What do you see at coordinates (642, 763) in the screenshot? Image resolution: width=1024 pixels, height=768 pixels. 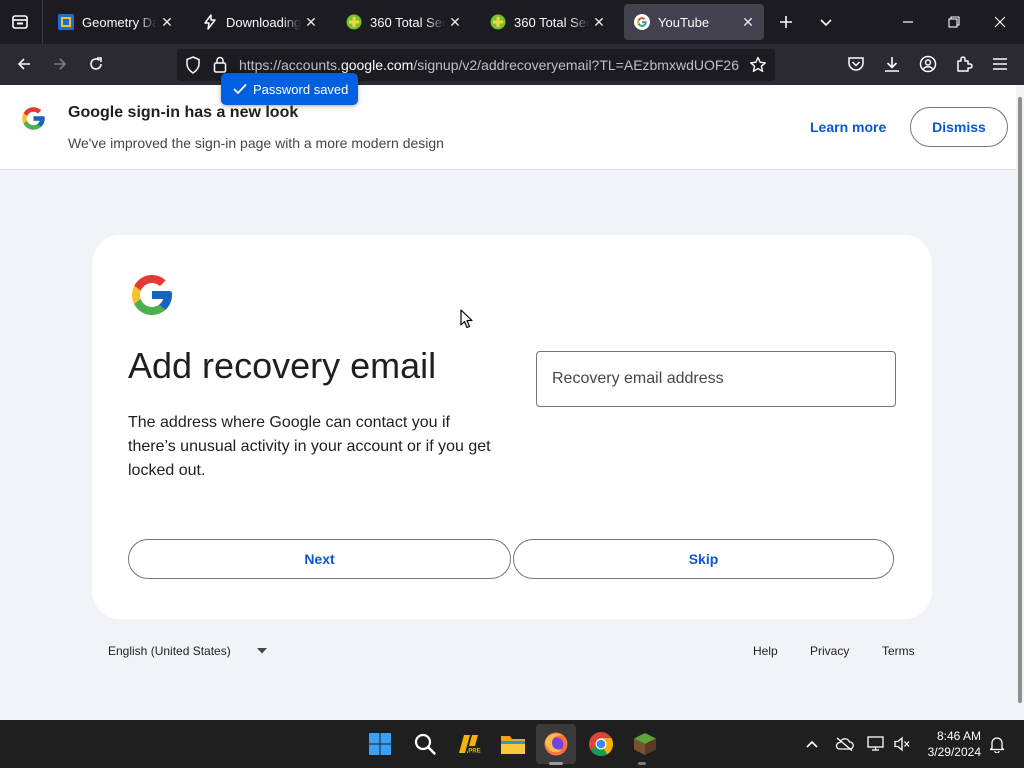 I see `minecraft-running-indicator` at bounding box center [642, 763].